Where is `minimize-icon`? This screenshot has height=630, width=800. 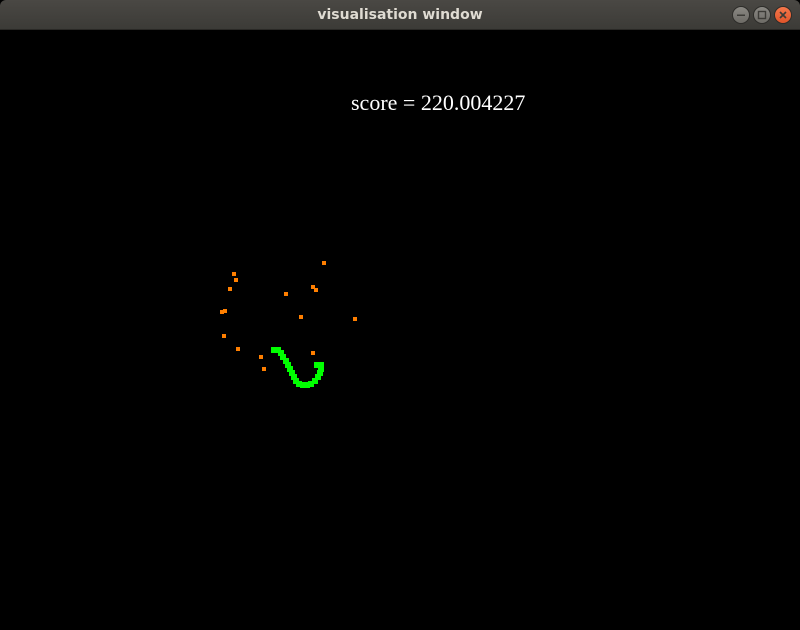
minimize-icon is located at coordinates (741, 15).